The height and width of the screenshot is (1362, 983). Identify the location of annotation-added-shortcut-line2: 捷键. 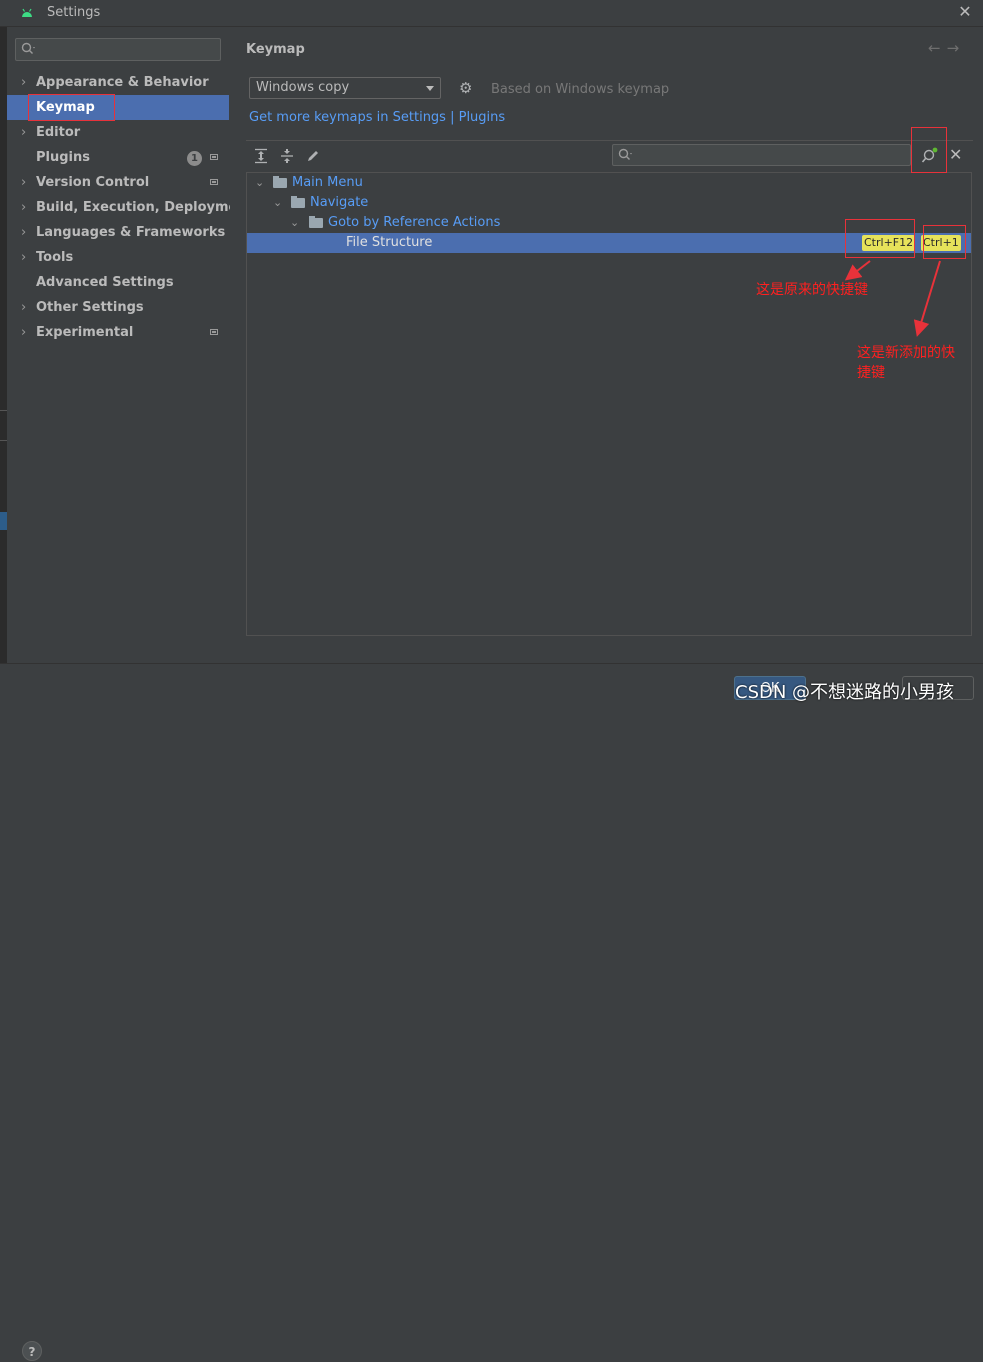
(871, 373).